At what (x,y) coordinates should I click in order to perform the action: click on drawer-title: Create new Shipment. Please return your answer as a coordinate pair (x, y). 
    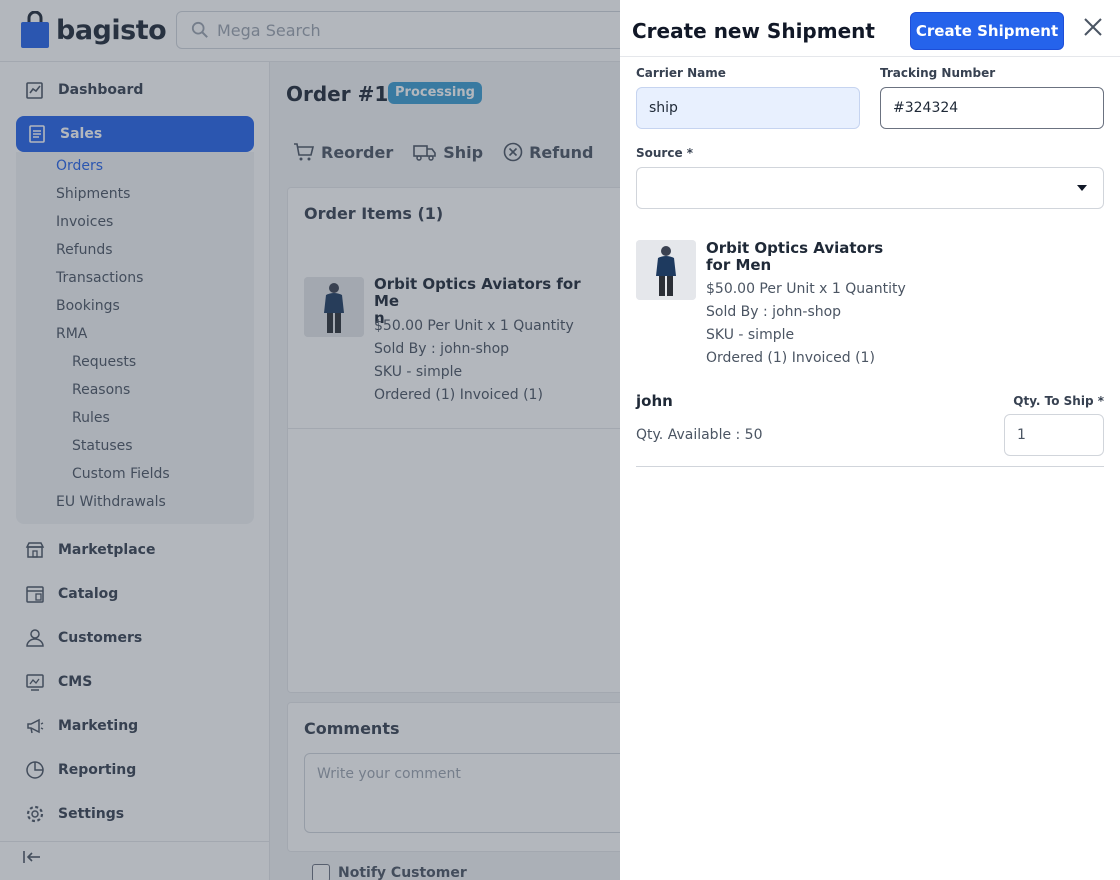
    Looking at the image, I should click on (753, 31).